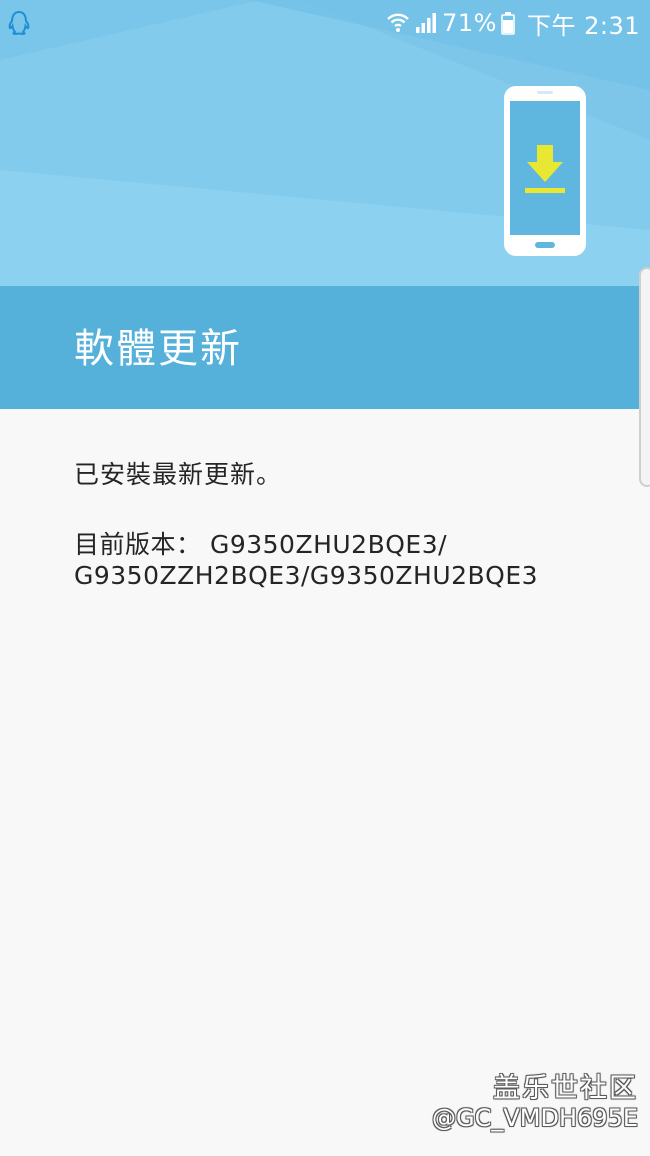 This screenshot has width=650, height=1156. Describe the element at coordinates (583, 25) in the screenshot. I see `clock: 下午 2:31` at that location.